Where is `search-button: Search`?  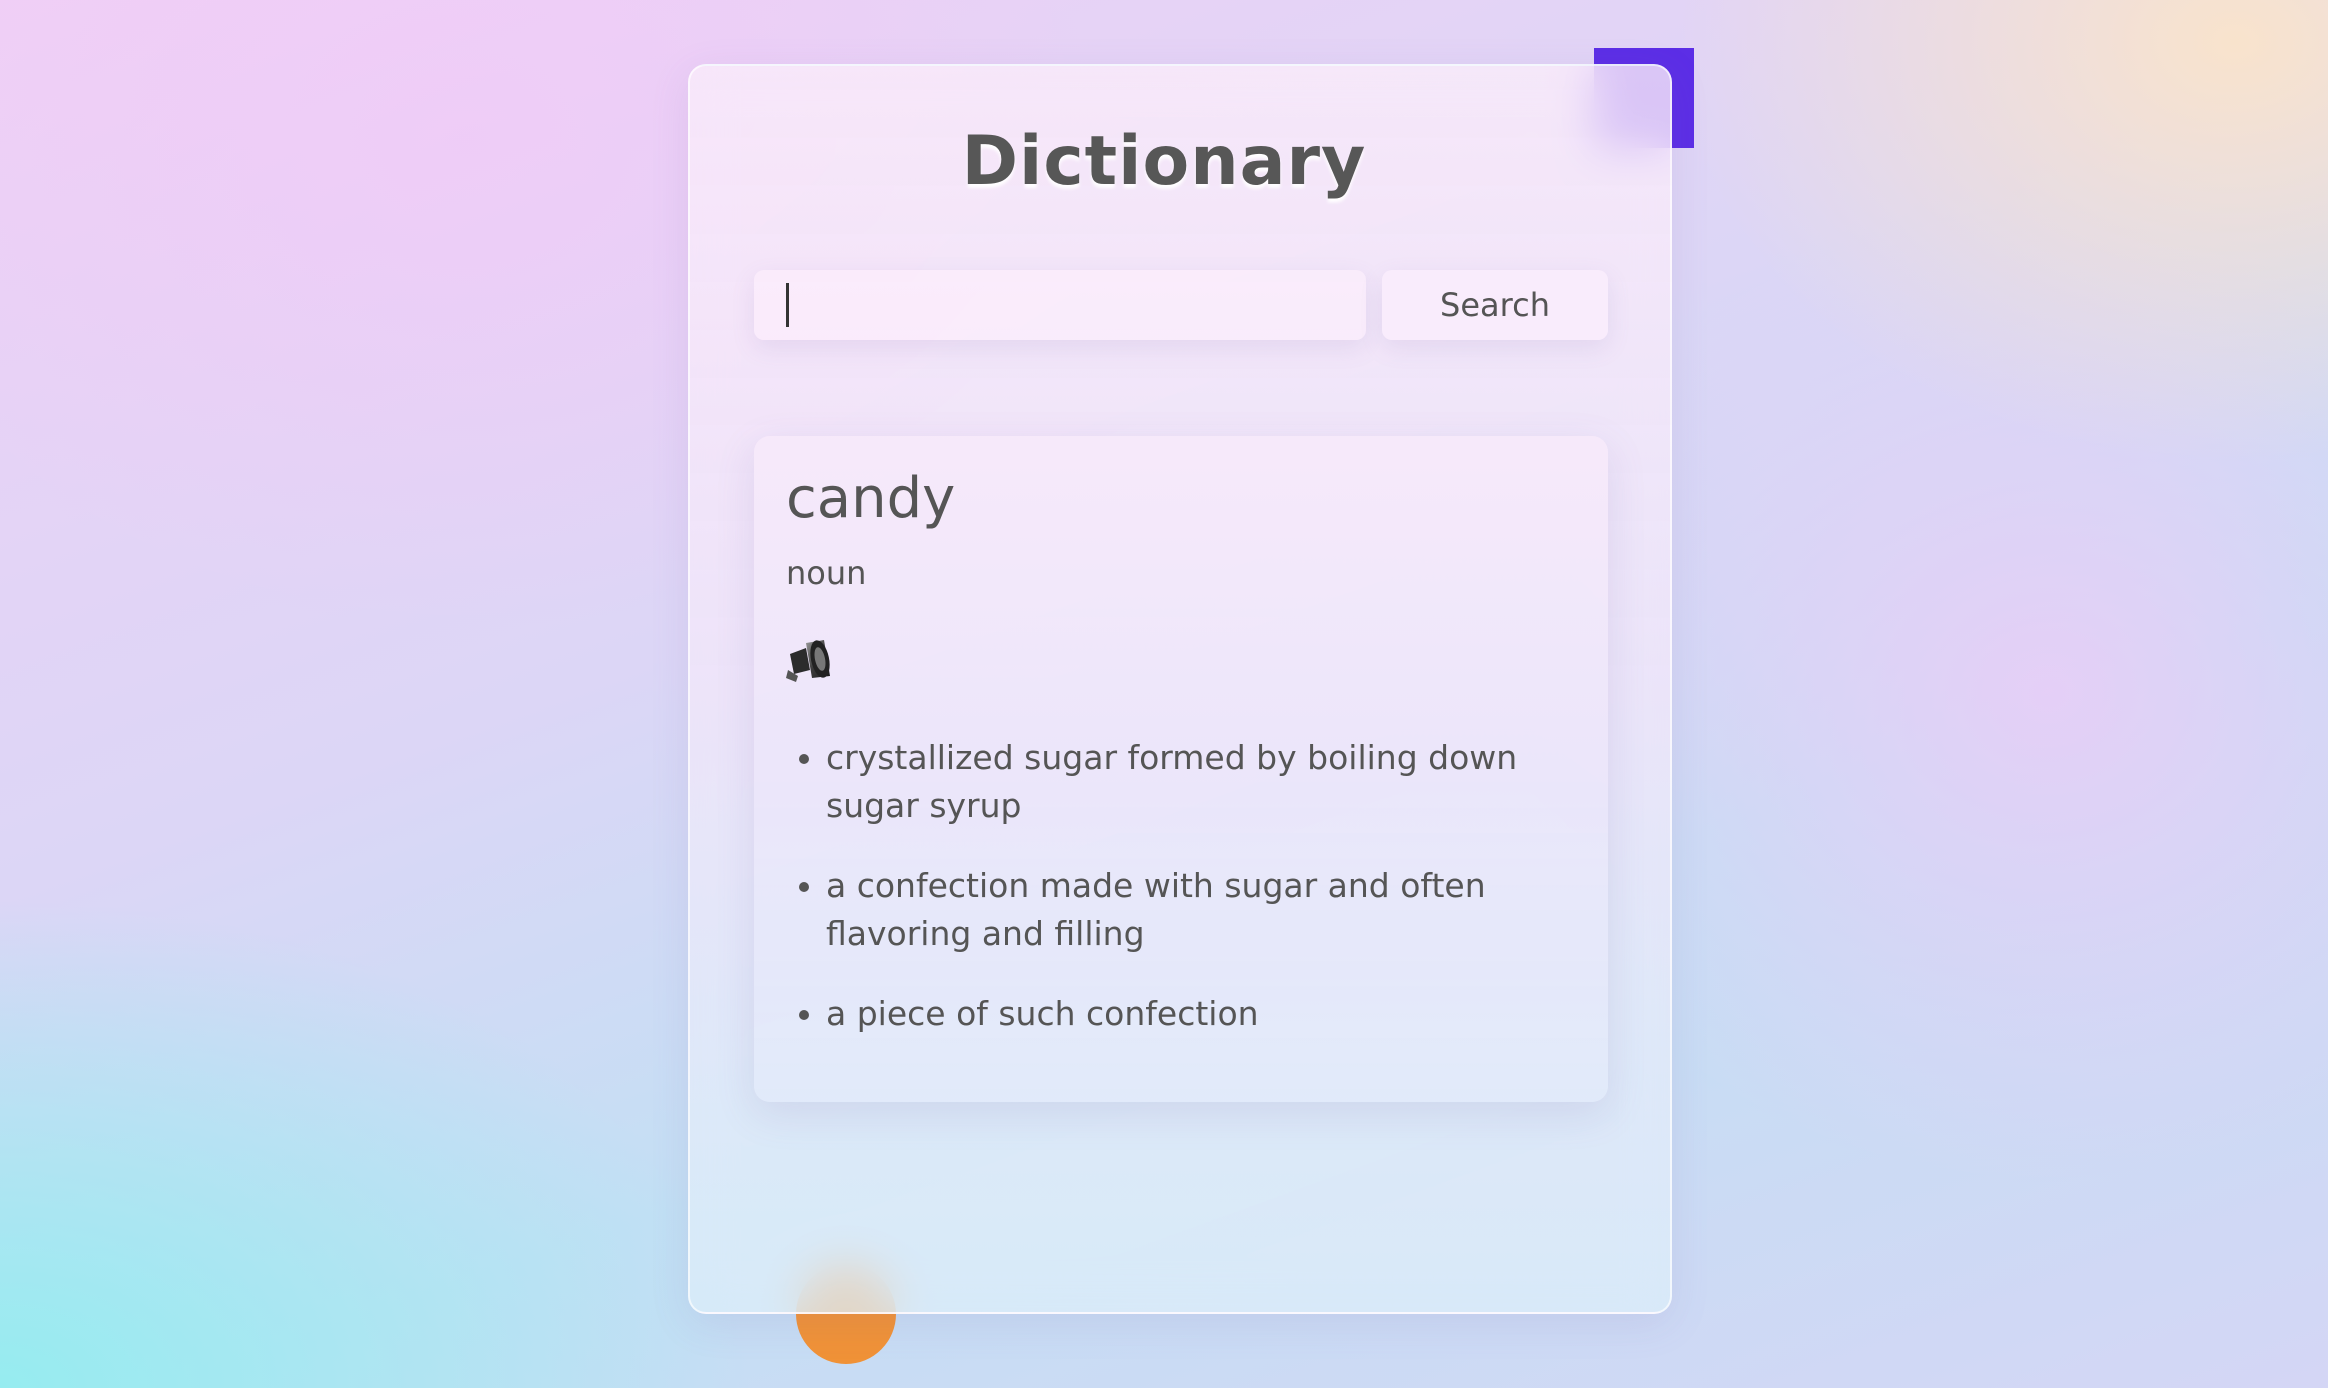
search-button: Search is located at coordinates (1495, 305).